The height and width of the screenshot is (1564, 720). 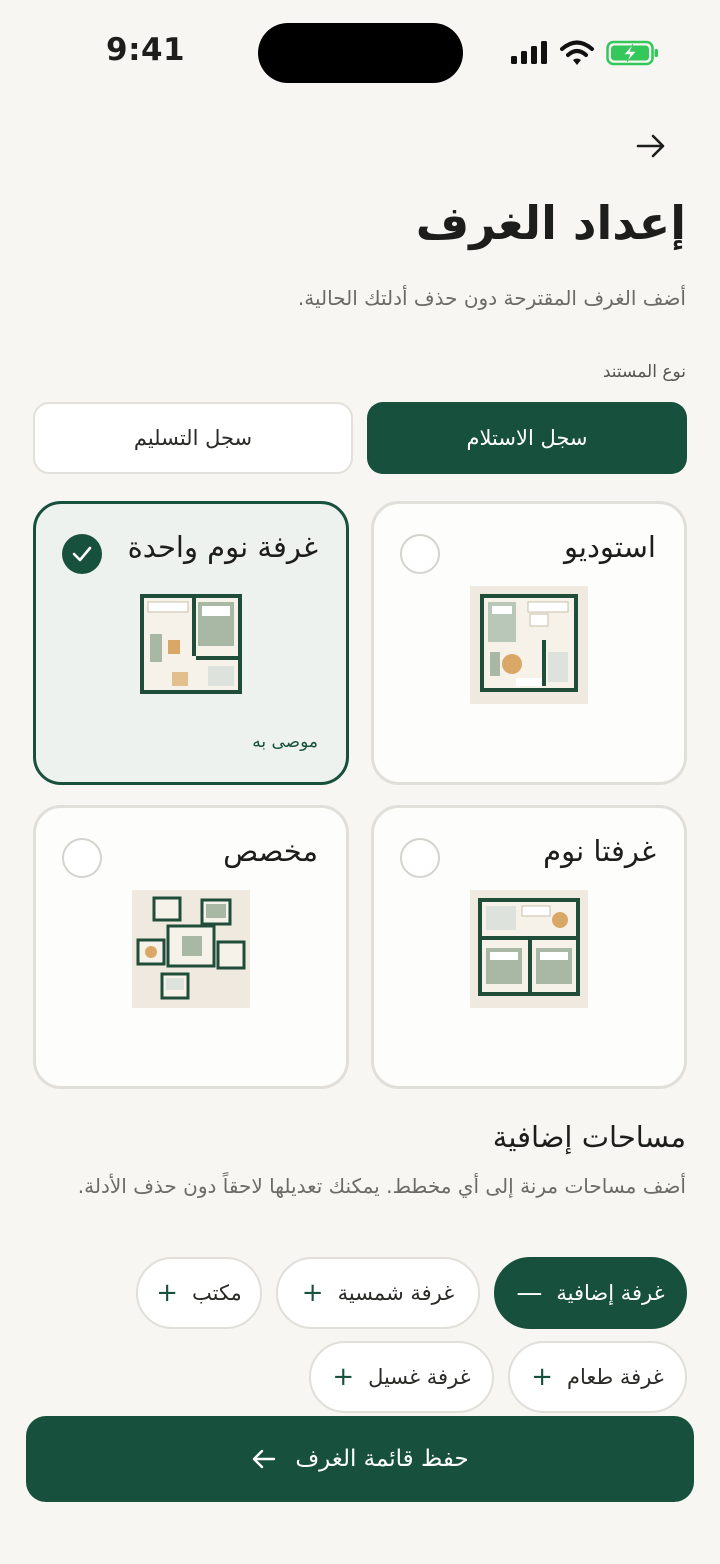 I want to click on floor-plan-studio-icon, so click(x=529, y=645).